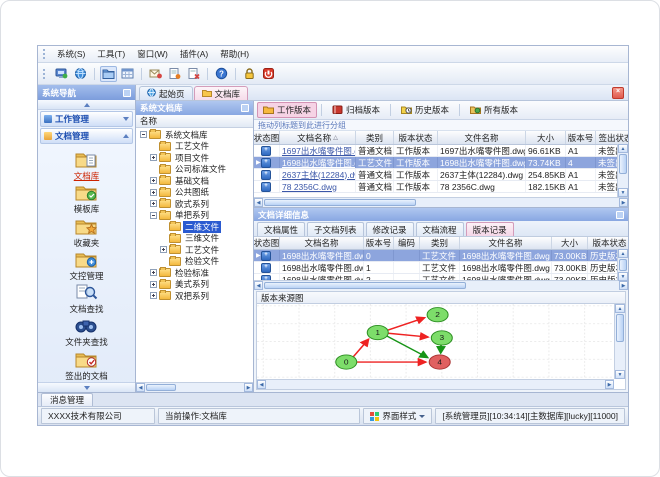  I want to click on column-header-文档名称: 文档名称 △, so click(318, 137).